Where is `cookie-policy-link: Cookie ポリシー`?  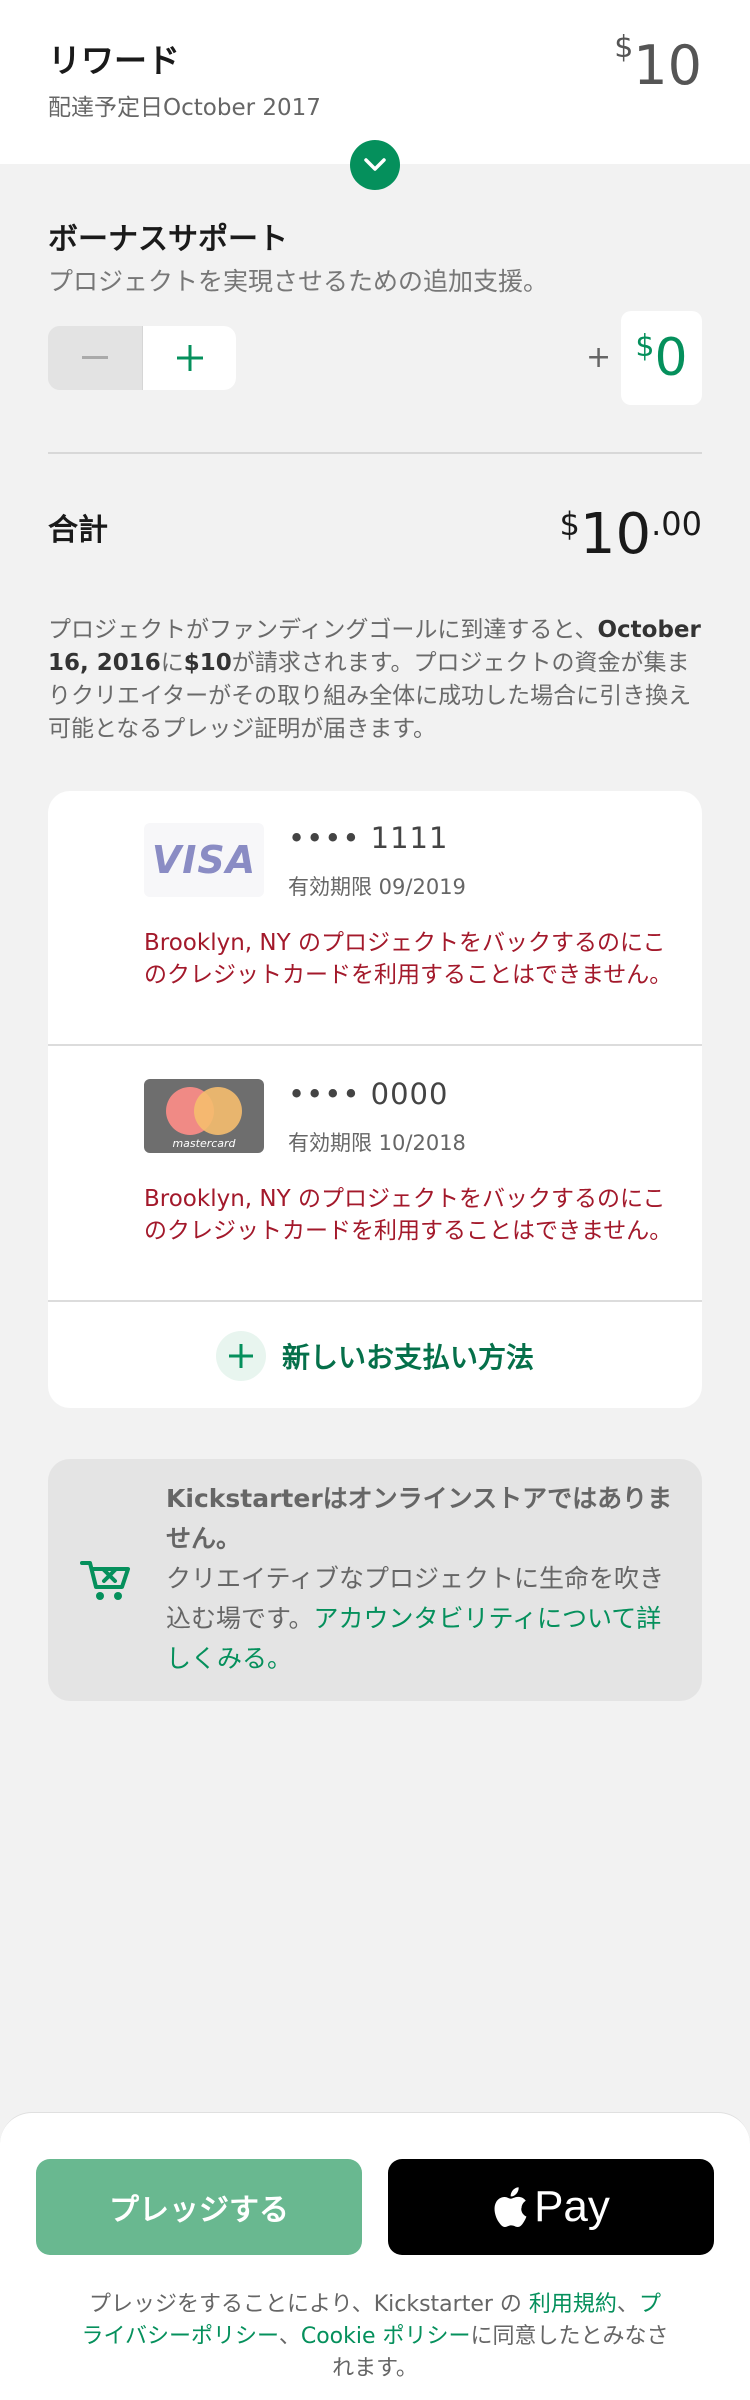
cookie-policy-link: Cookie ポリシー is located at coordinates (386, 2336).